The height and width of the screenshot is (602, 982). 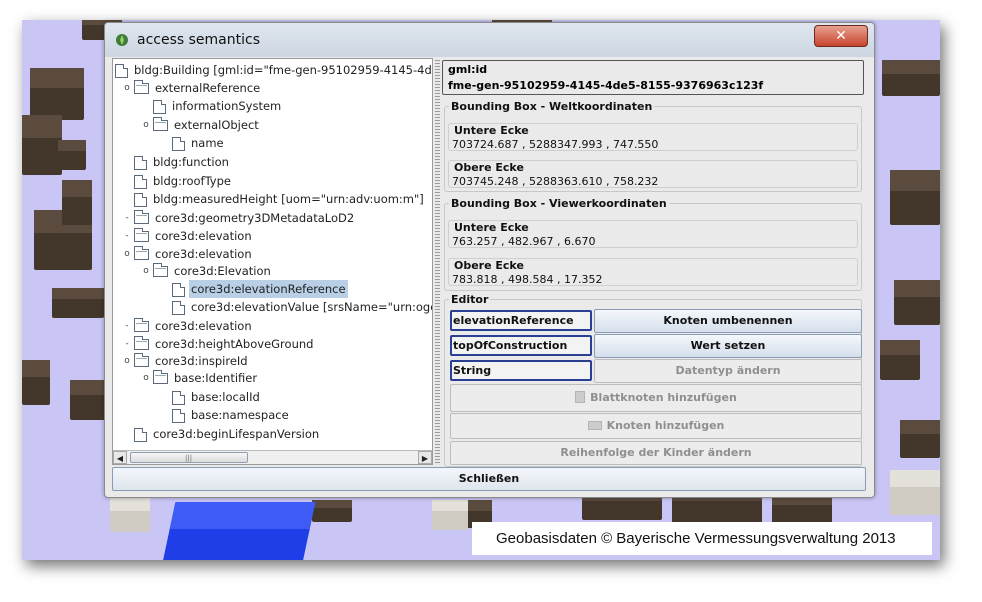 I want to click on data-type-field: String, so click(x=521, y=370).